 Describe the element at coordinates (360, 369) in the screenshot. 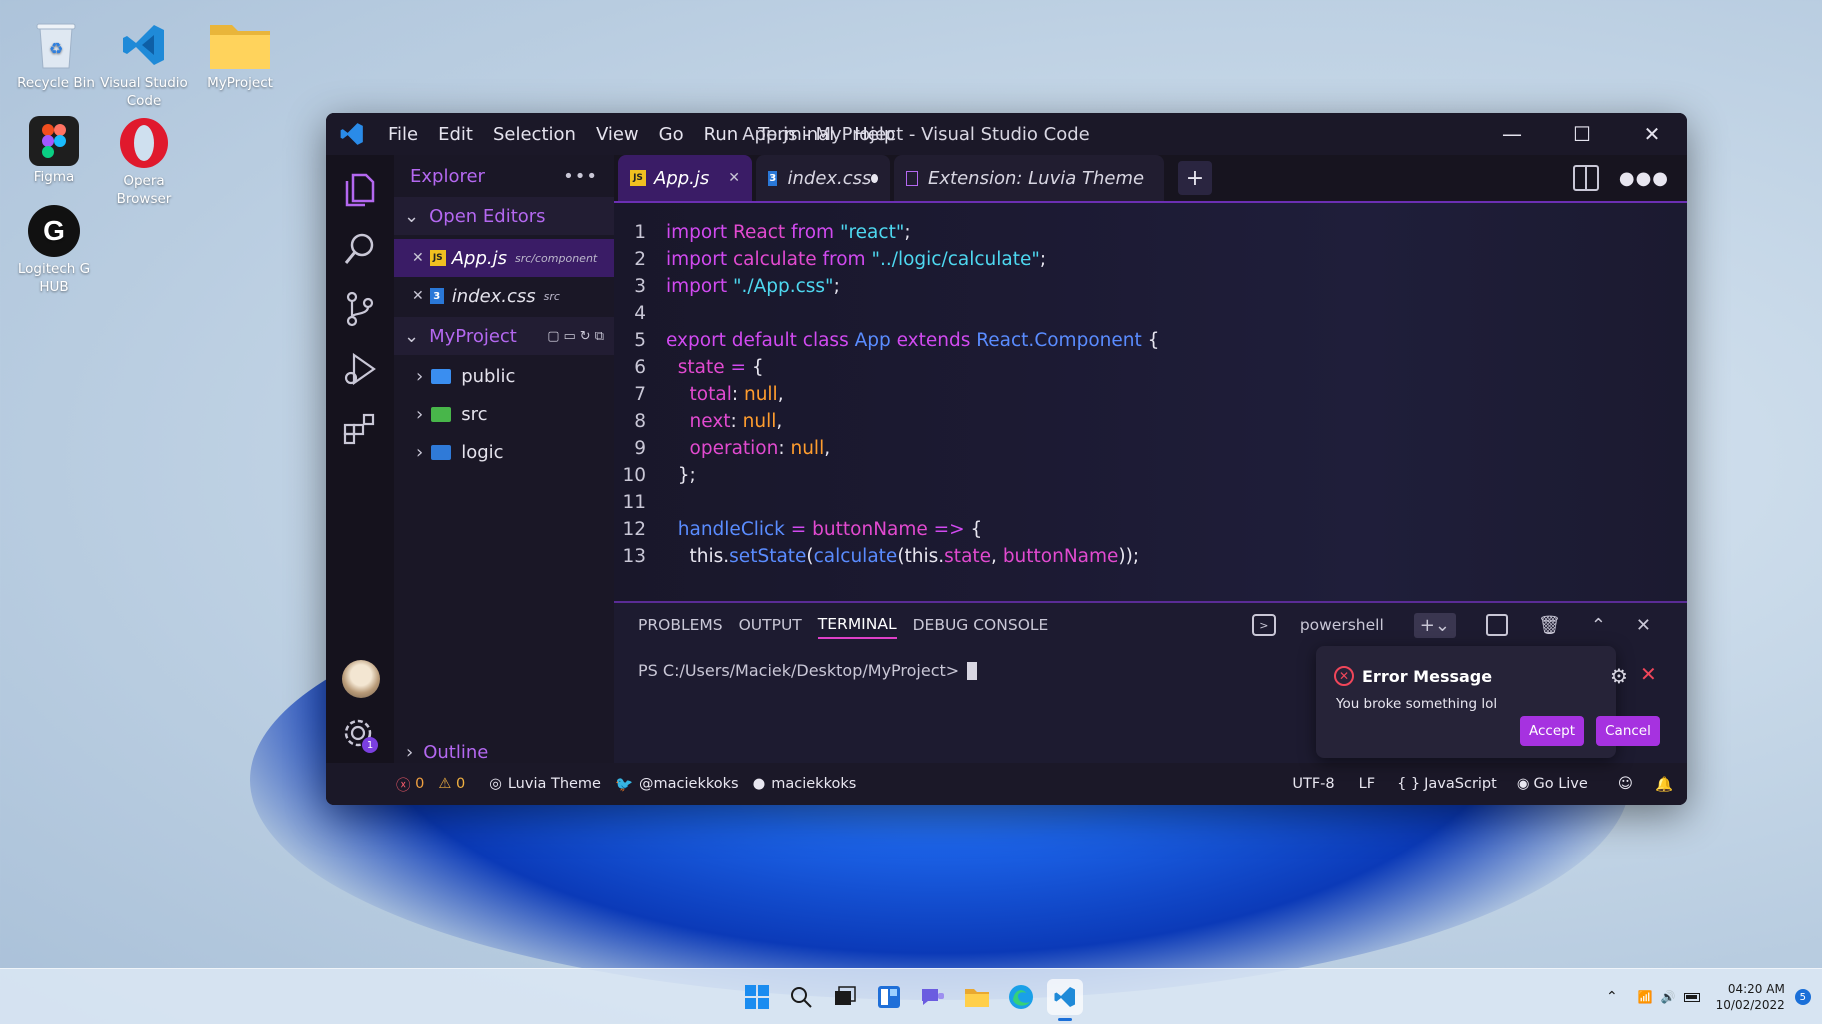

I see `run-debug-activity-icon` at that location.